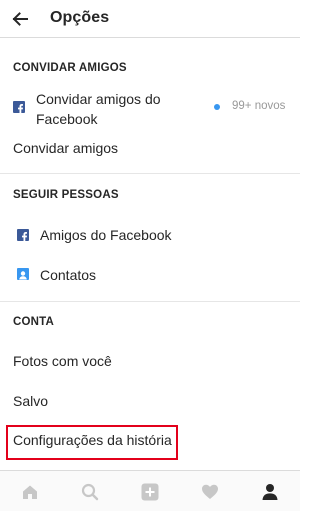 This screenshot has height=511, width=320. I want to click on app-header: Opções, so click(150, 19).